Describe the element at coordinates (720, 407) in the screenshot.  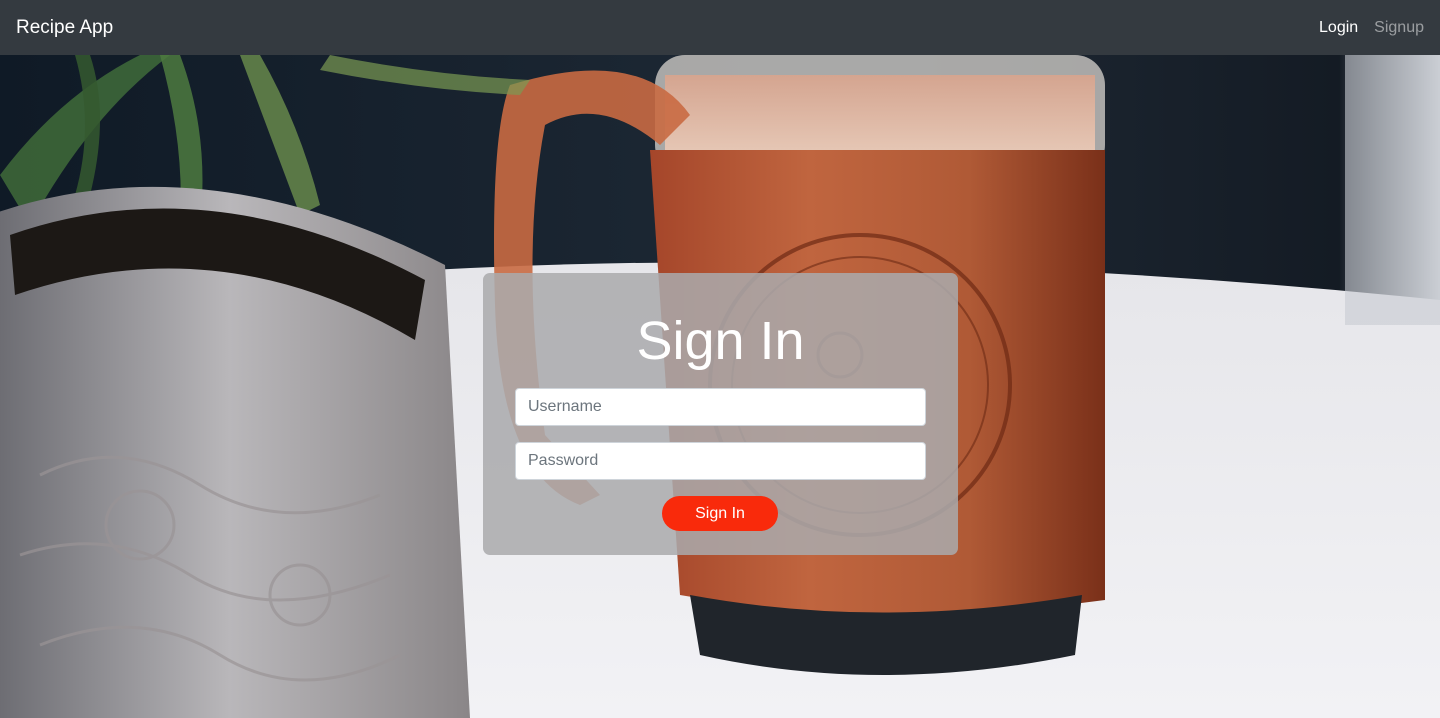
I see `username-input` at that location.